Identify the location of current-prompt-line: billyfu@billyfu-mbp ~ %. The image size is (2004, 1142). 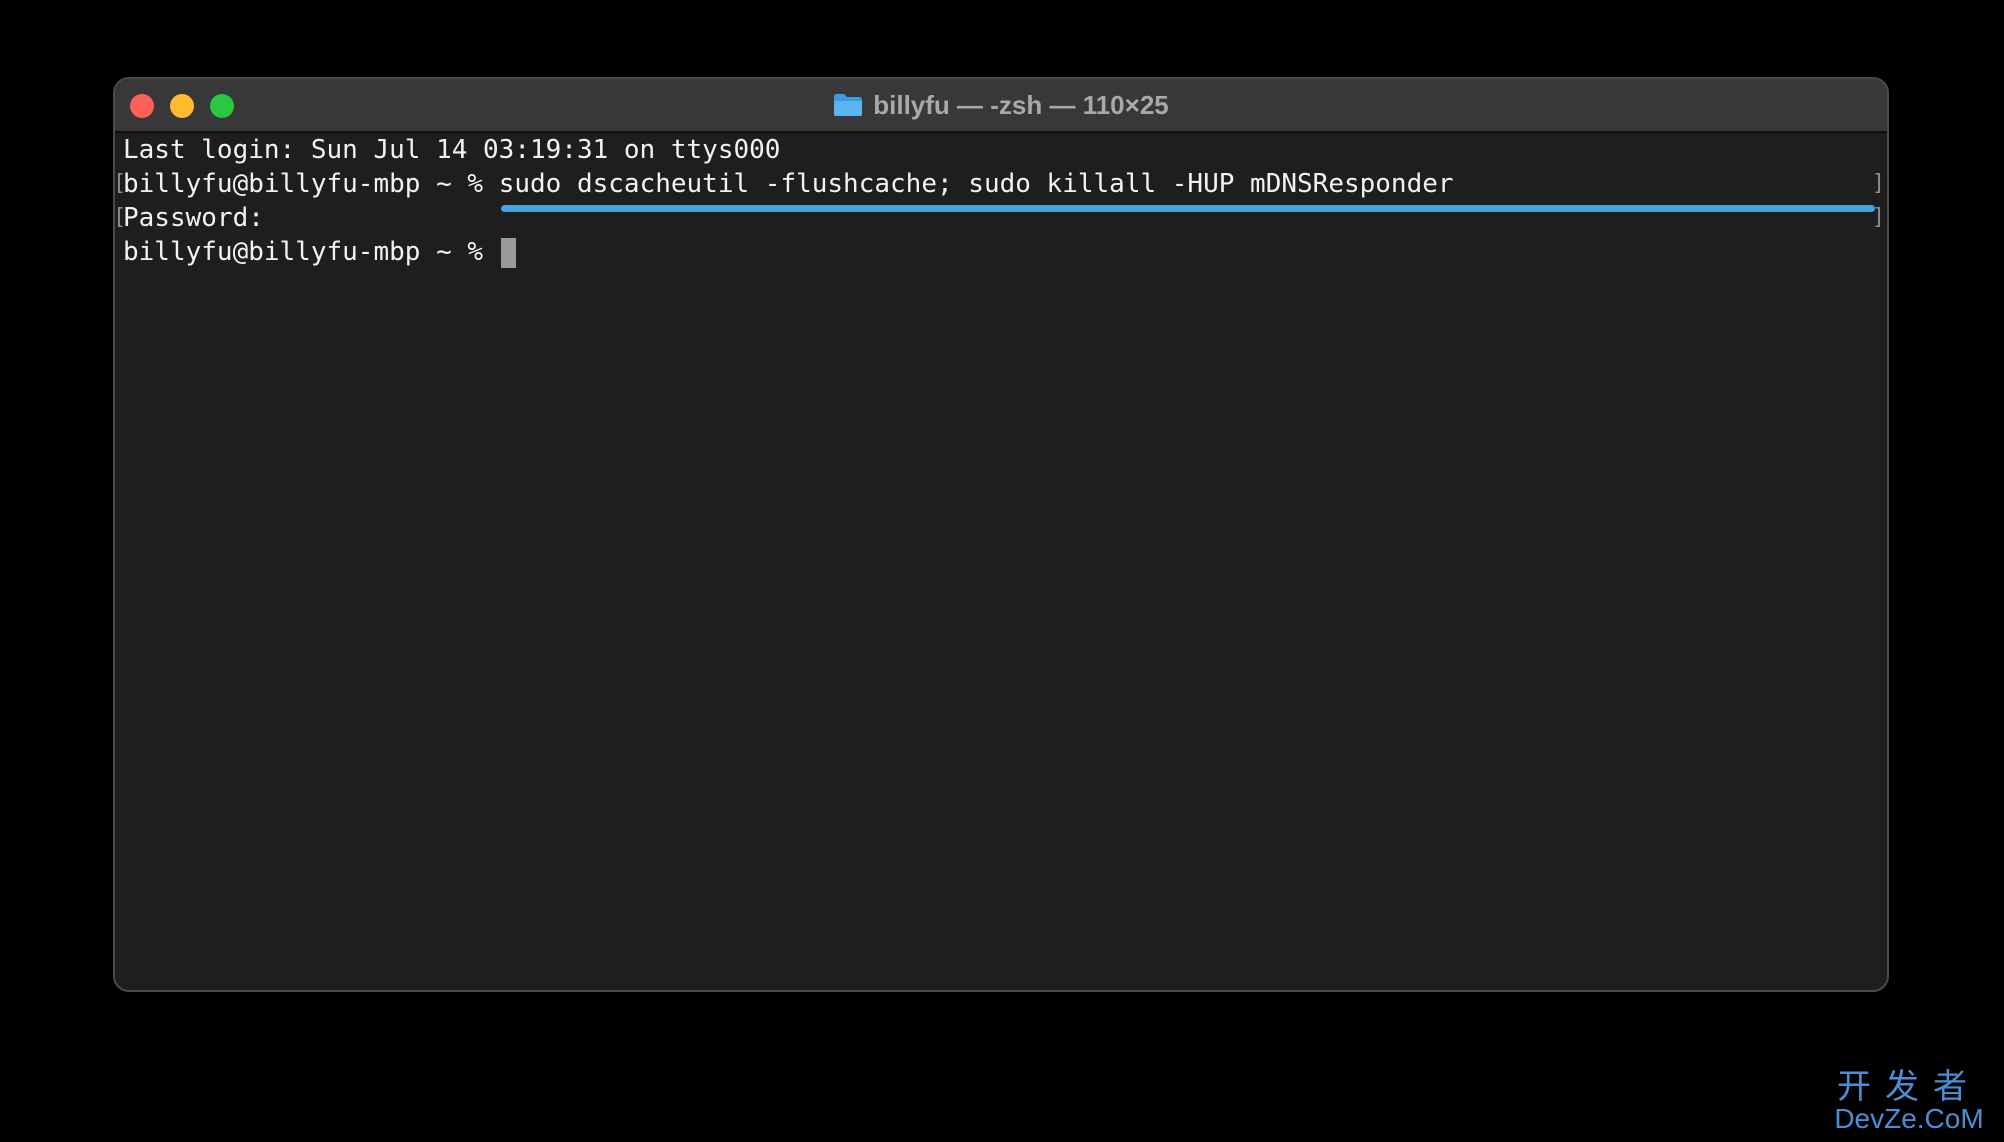
(319, 252).